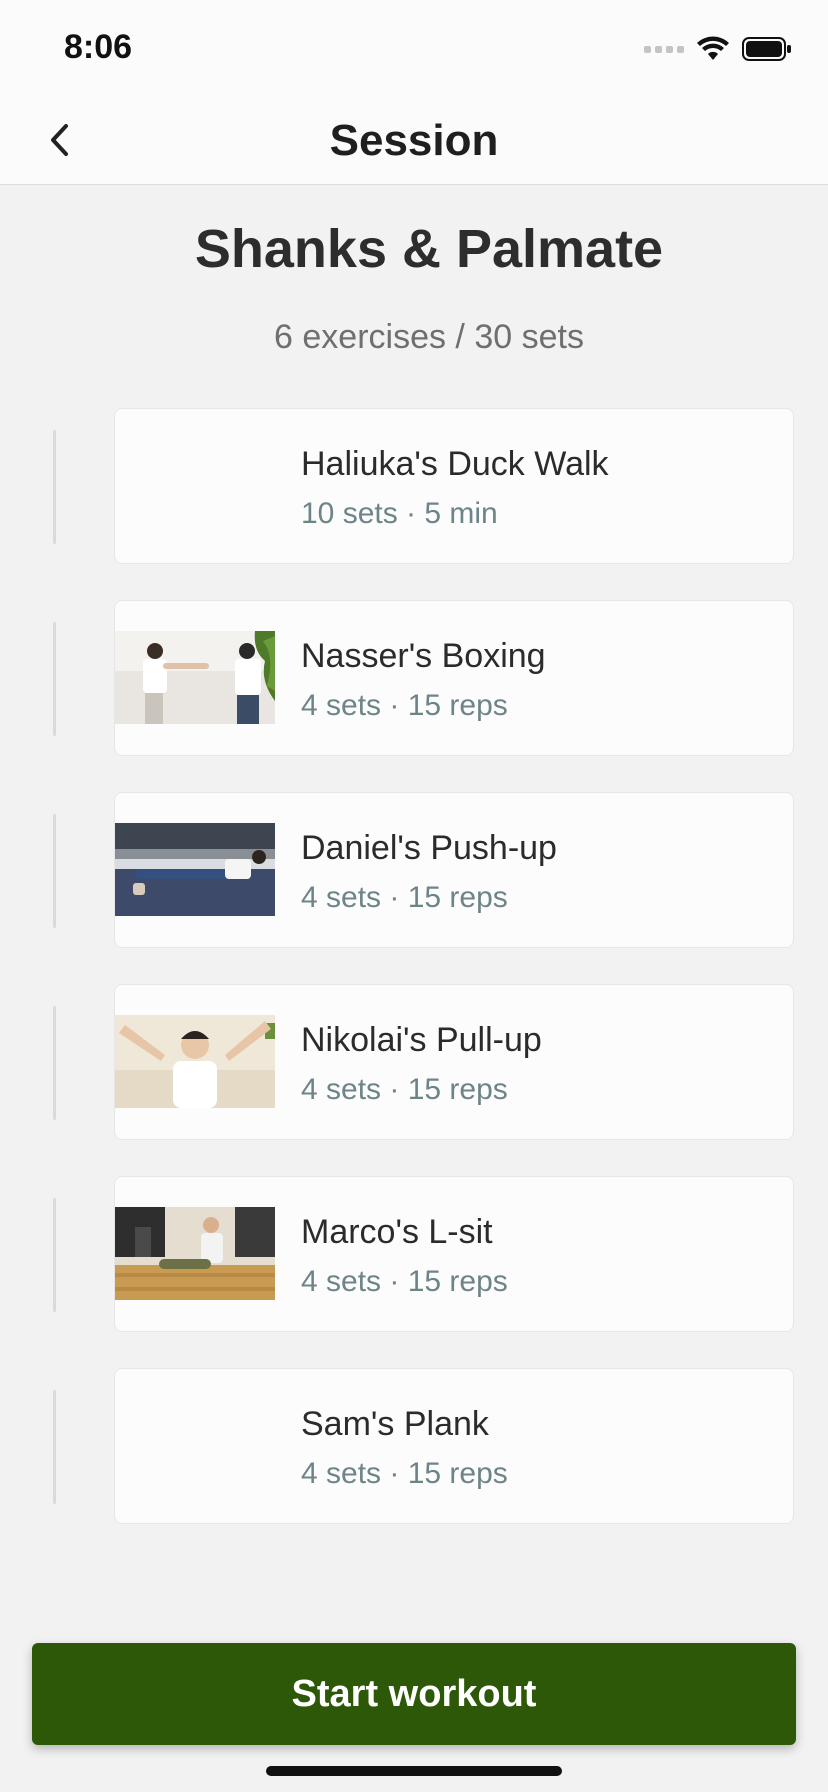  I want to click on exercise-card: Nikolai's Pull-up 4 sets · 15 reps, so click(454, 1062).